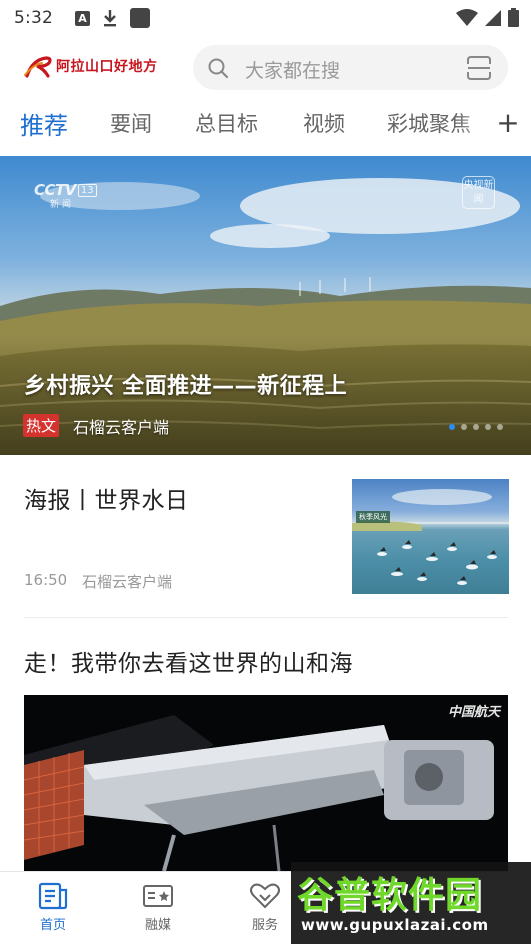  Describe the element at coordinates (53, 896) in the screenshot. I see `home-doc-icon` at that location.